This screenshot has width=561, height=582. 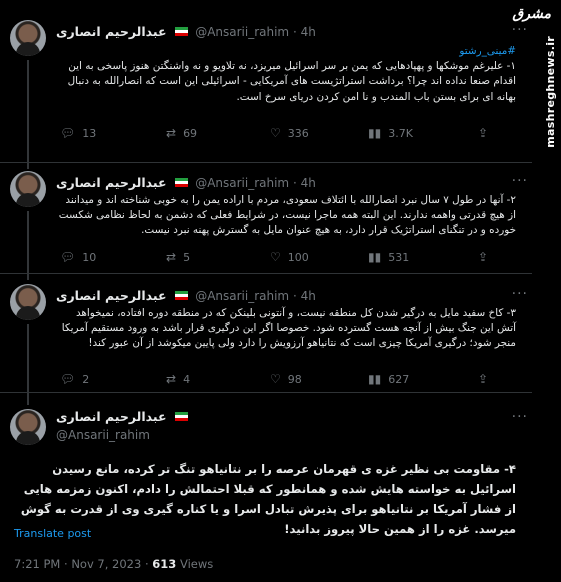 What do you see at coordinates (548, 291) in the screenshot?
I see `watermark-strip: mashreghnews.ir` at bounding box center [548, 291].